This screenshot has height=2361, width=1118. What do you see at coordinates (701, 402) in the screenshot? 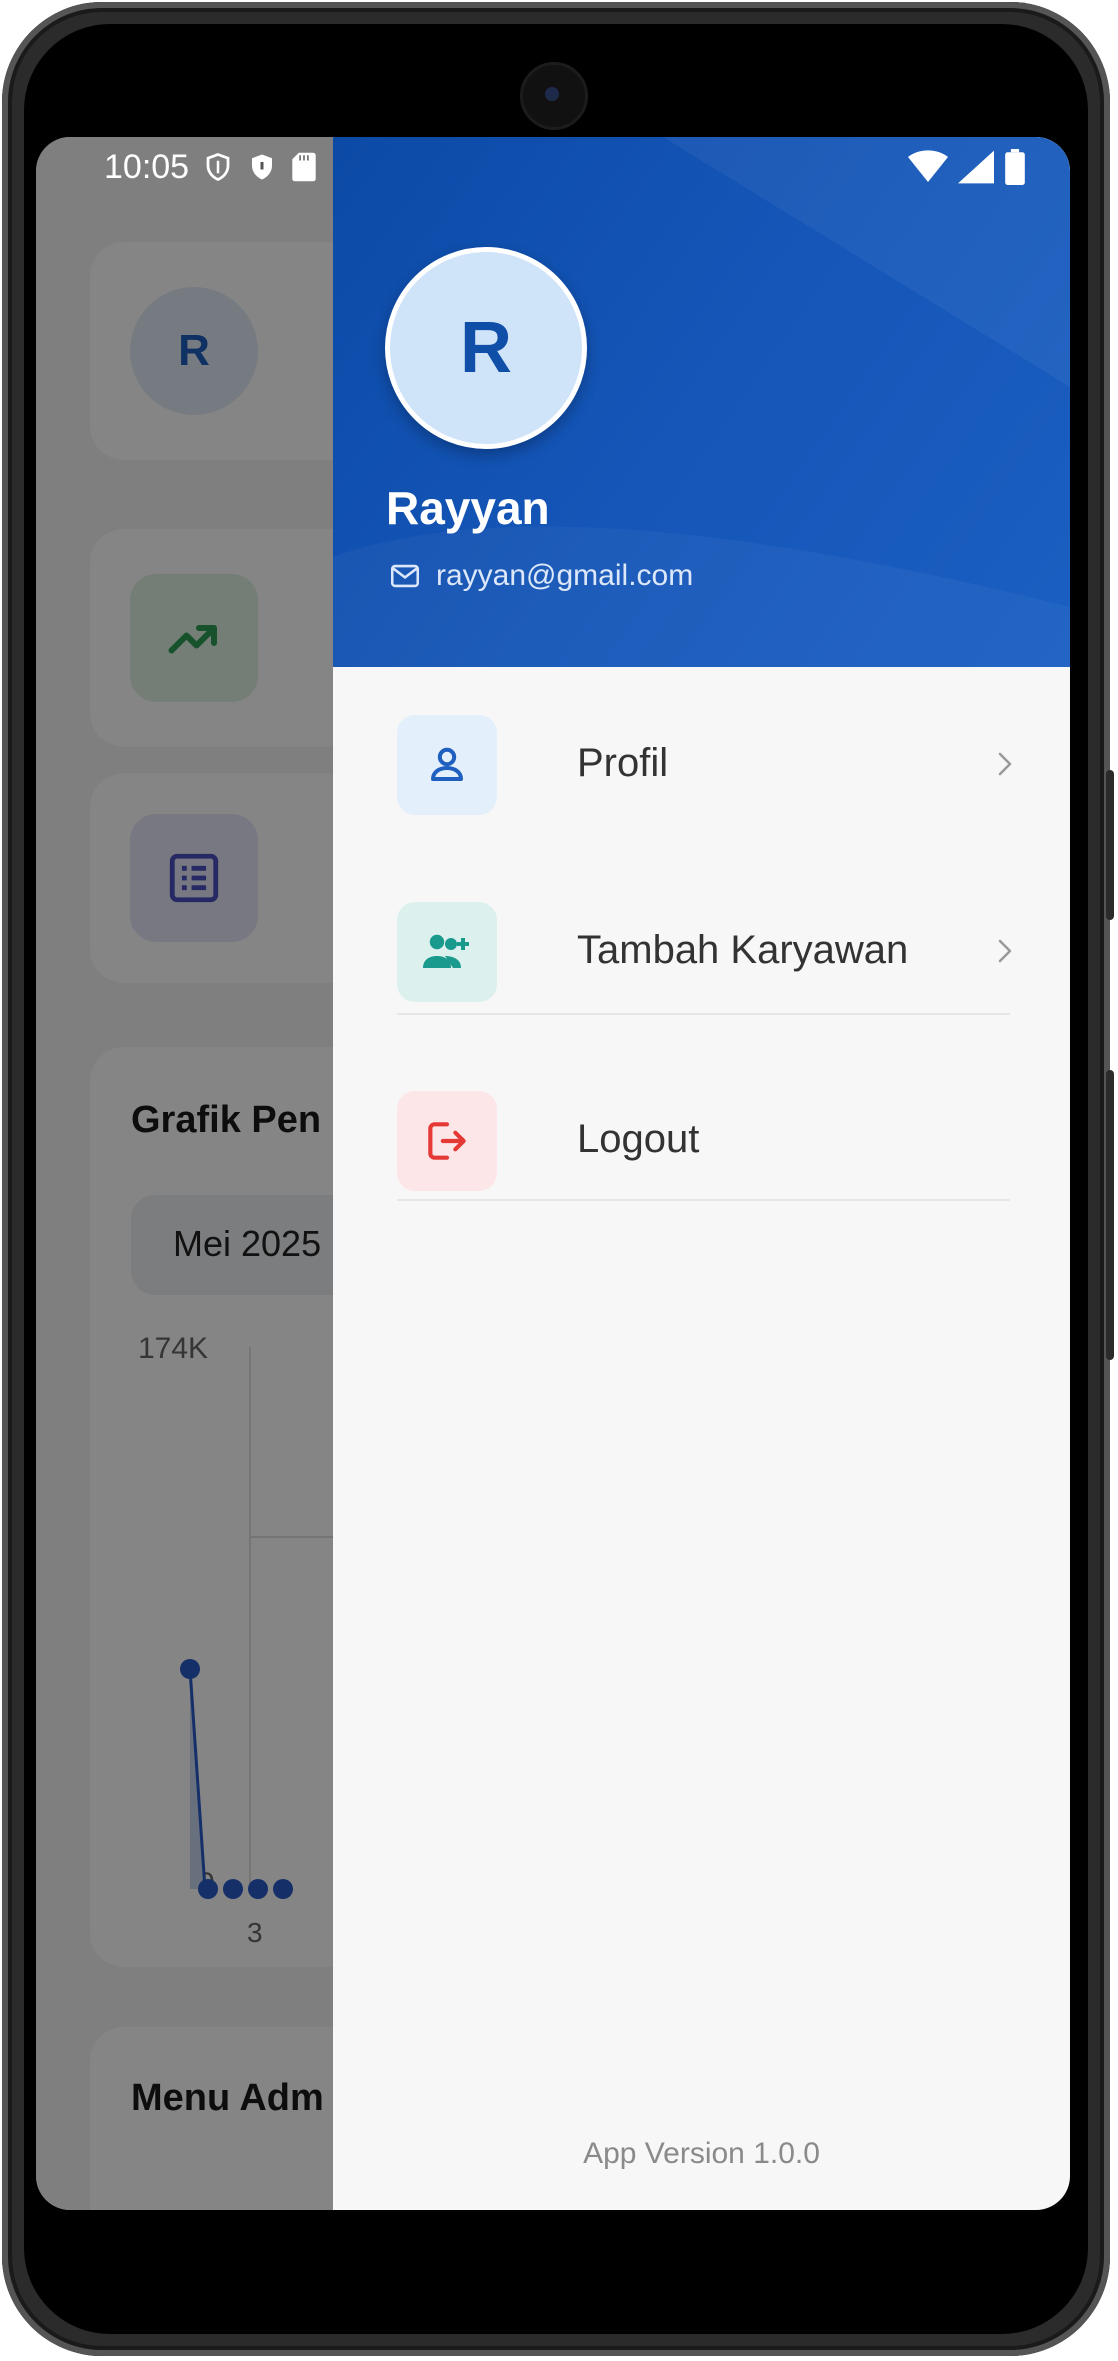
I see `drawer-header: R Rayyan rayyan@gmail.com` at bounding box center [701, 402].